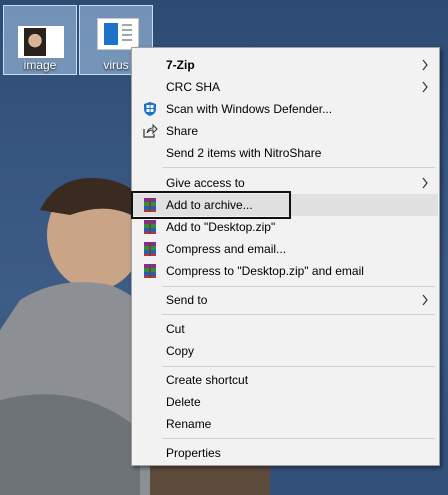  Describe the element at coordinates (187, 300) in the screenshot. I see `menu-item-label: Send to` at that location.